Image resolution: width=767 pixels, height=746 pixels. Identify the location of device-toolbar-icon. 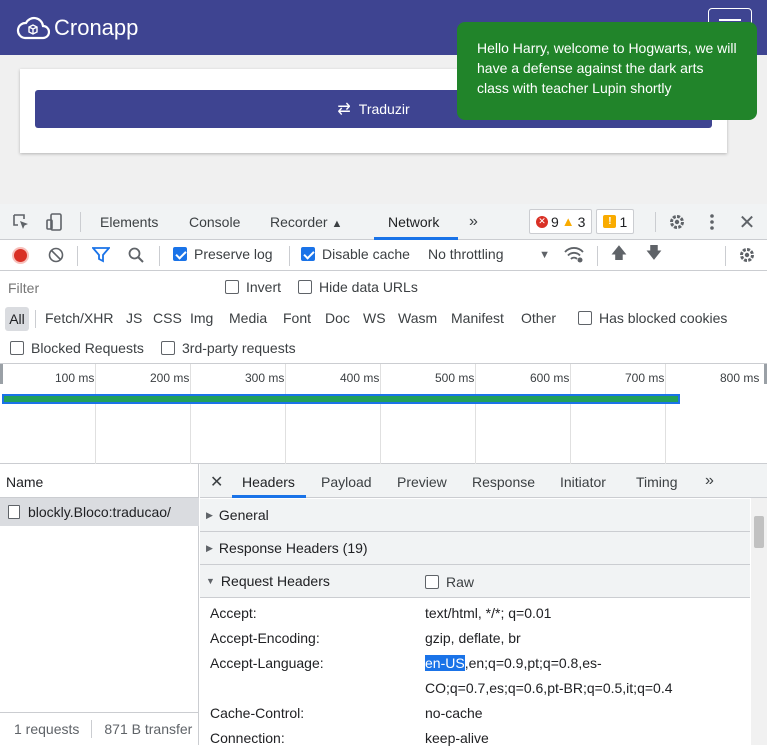
(55, 222).